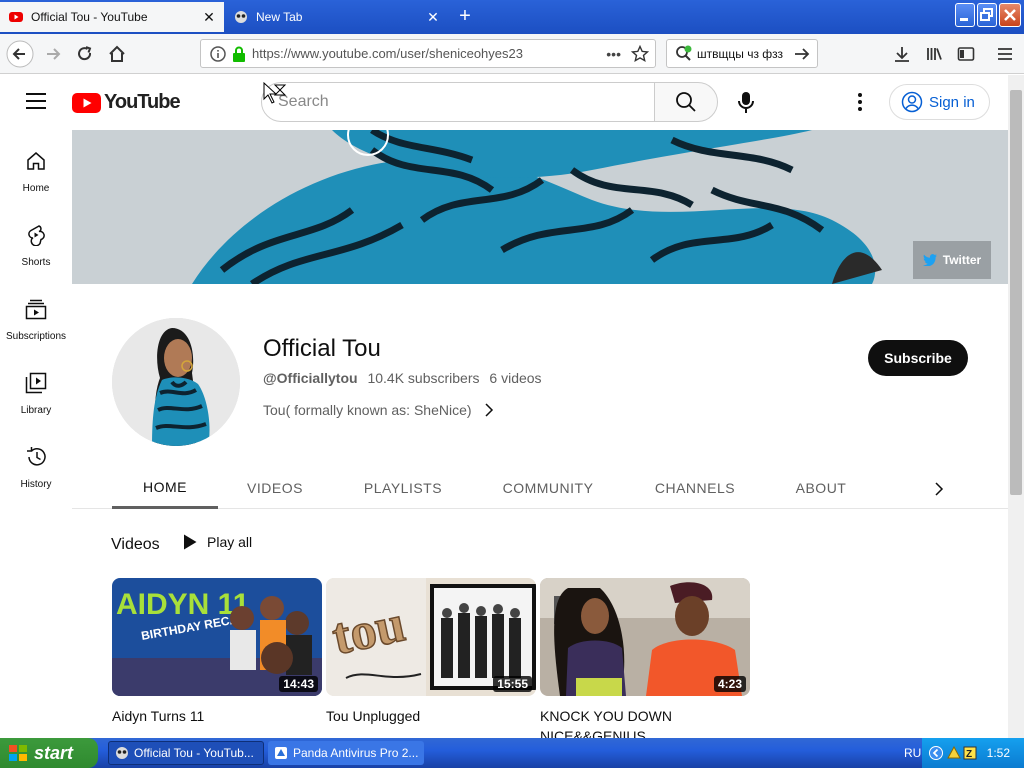 This screenshot has height=768, width=1024. What do you see at coordinates (165, 488) in the screenshot?
I see `tab-home: HOME` at bounding box center [165, 488].